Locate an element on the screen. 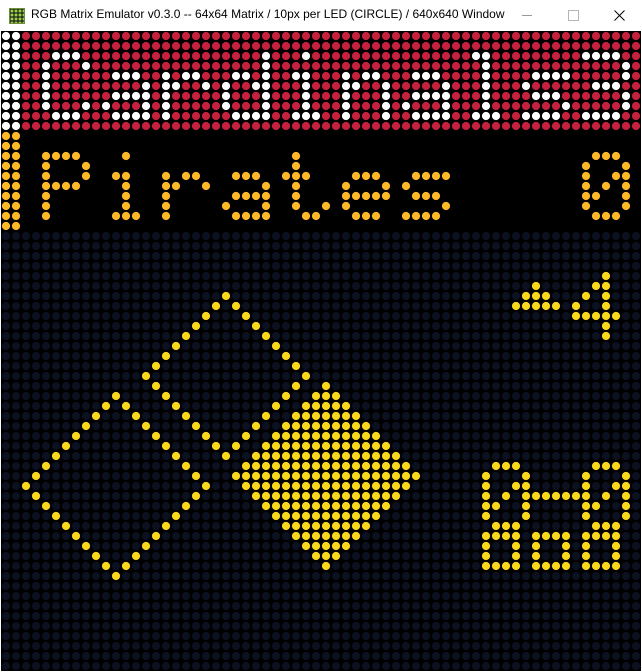 Image resolution: width=642 pixels, height=672 pixels. maximize-icon is located at coordinates (573, 15).